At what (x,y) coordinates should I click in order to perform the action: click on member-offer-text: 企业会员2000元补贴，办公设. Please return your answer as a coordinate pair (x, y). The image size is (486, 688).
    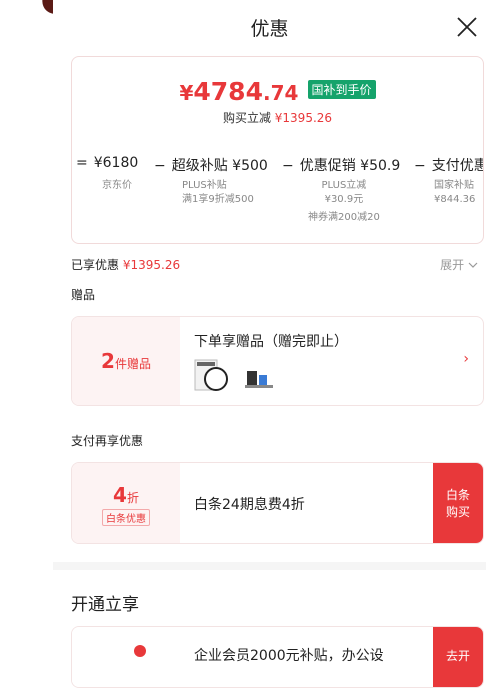
    Looking at the image, I should click on (289, 656).